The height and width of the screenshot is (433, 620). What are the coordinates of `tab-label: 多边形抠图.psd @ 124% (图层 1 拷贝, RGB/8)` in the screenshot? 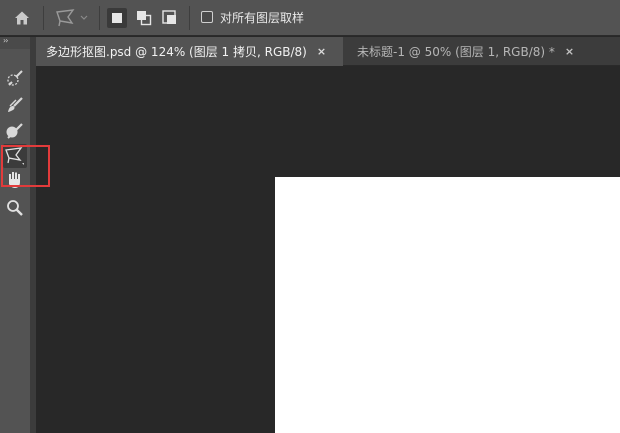 It's located at (176, 52).